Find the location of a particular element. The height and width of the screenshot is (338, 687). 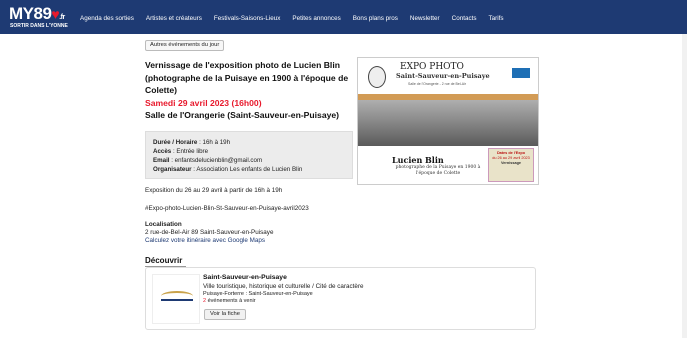

view-sheet-button: Voir la fiche is located at coordinates (225, 314).